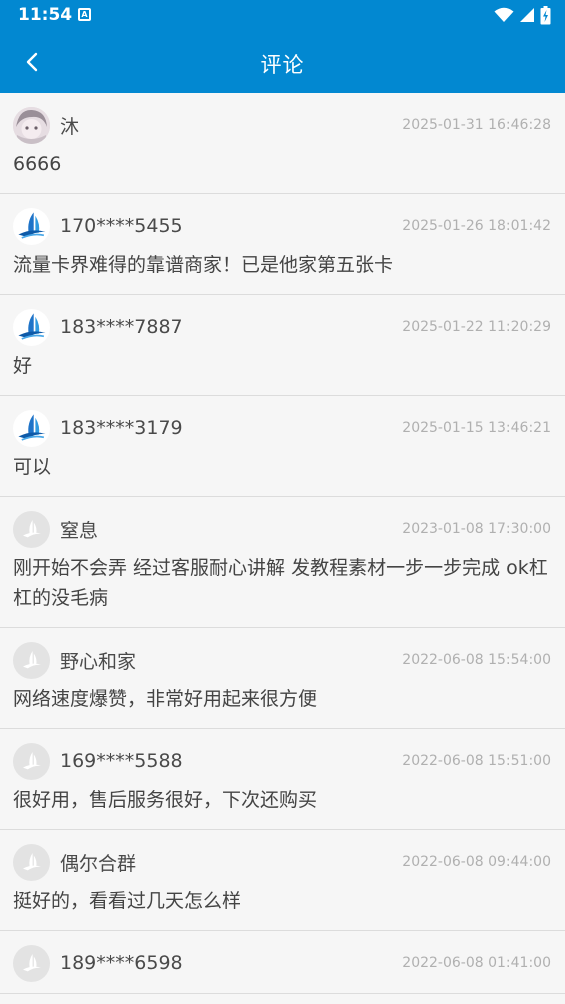 The image size is (565, 1004). I want to click on comment-item: 183****7887 2025-01-22 11:20:29 好, so click(282, 345).